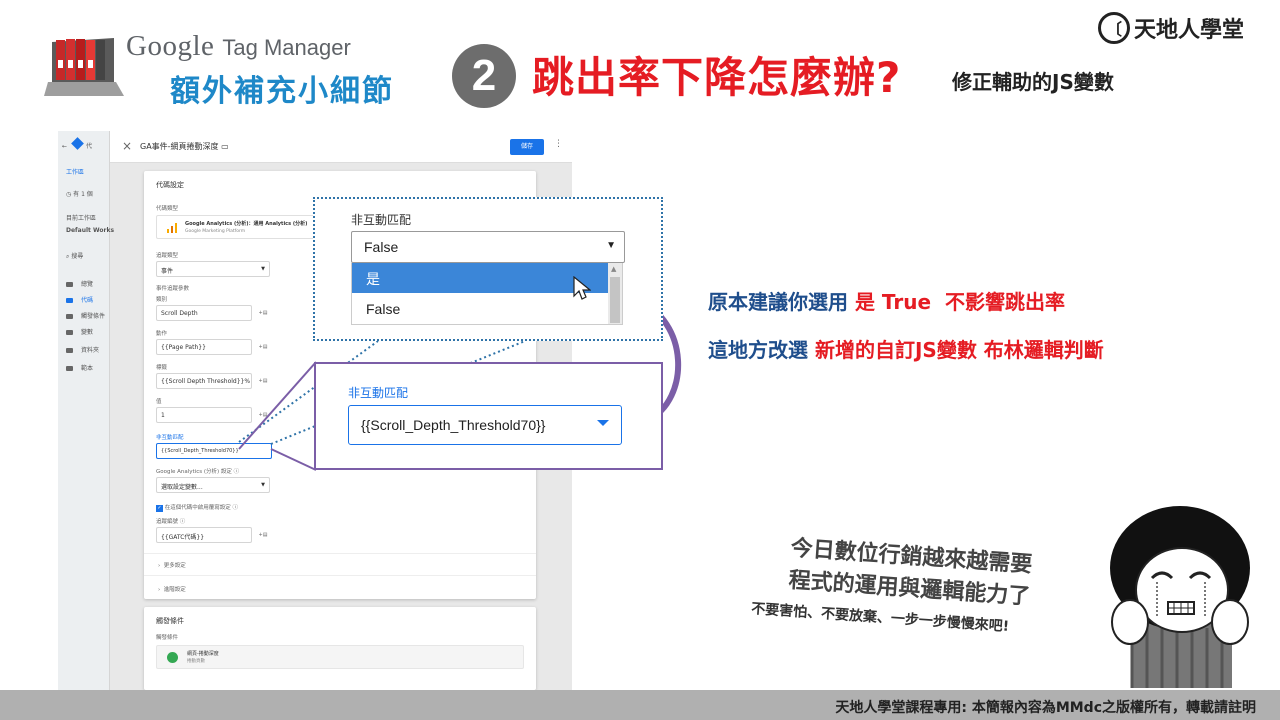 Image resolution: width=1280 pixels, height=720 pixels. Describe the element at coordinates (162, 300) in the screenshot. I see `category-label: 類別` at that location.